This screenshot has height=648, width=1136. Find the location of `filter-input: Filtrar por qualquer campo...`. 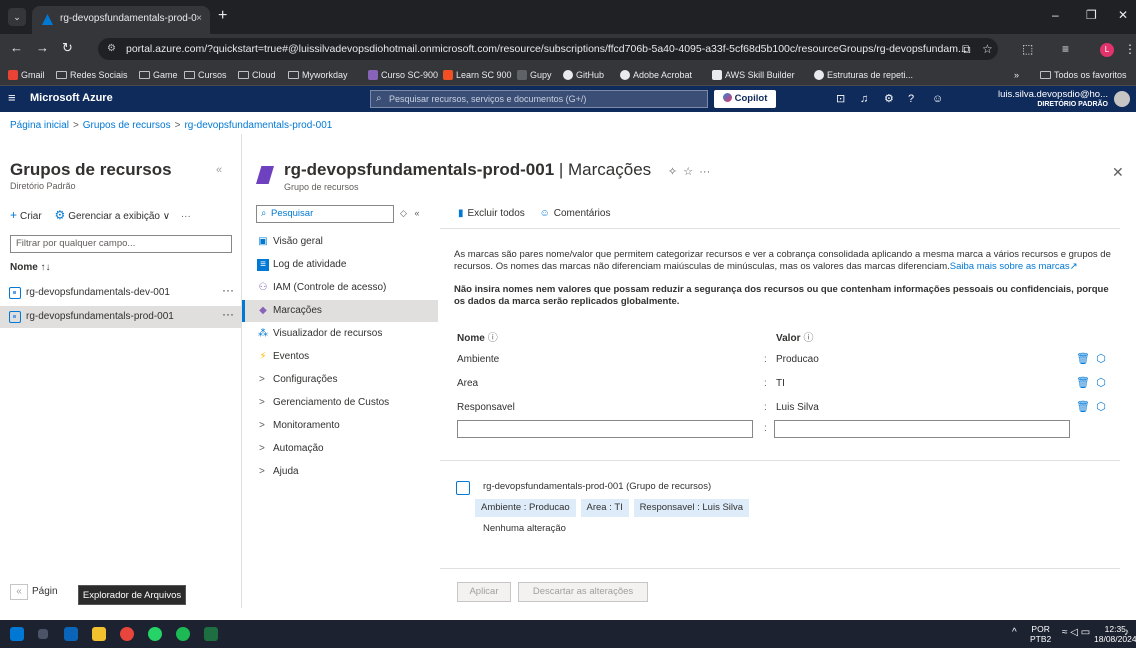

filter-input: Filtrar por qualquer campo... is located at coordinates (121, 244).